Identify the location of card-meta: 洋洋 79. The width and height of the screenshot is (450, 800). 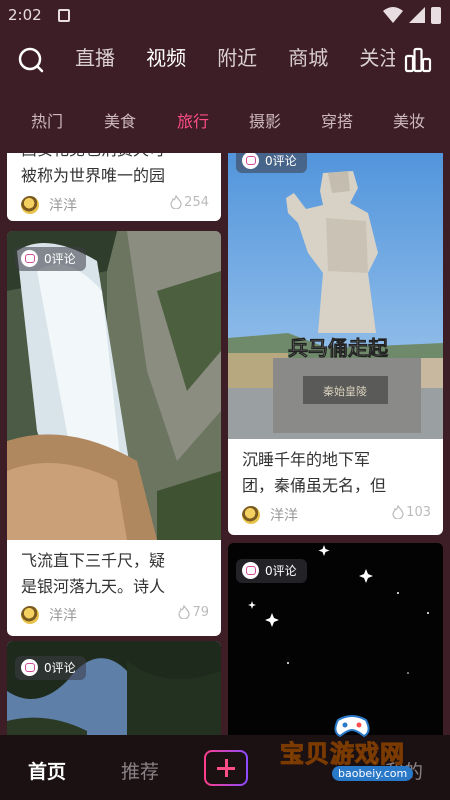
(115, 614).